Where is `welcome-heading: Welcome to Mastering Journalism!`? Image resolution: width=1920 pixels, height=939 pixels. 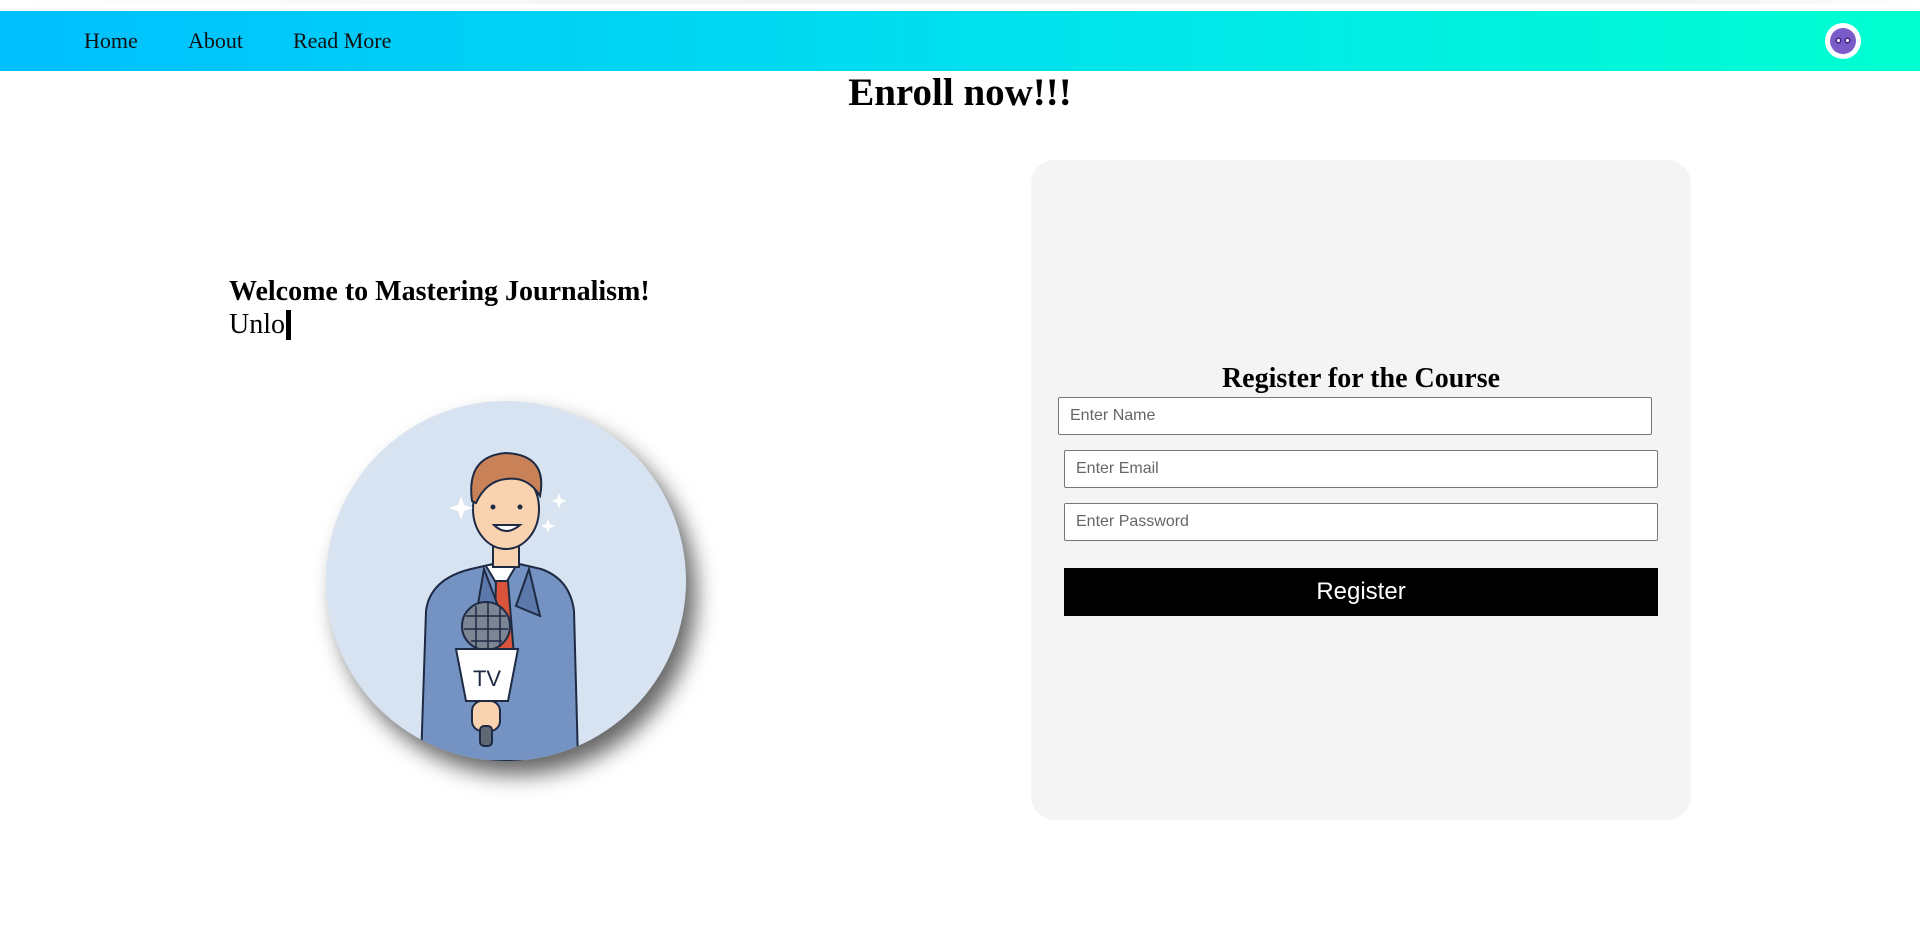
welcome-heading: Welcome to Mastering Journalism! is located at coordinates (439, 291).